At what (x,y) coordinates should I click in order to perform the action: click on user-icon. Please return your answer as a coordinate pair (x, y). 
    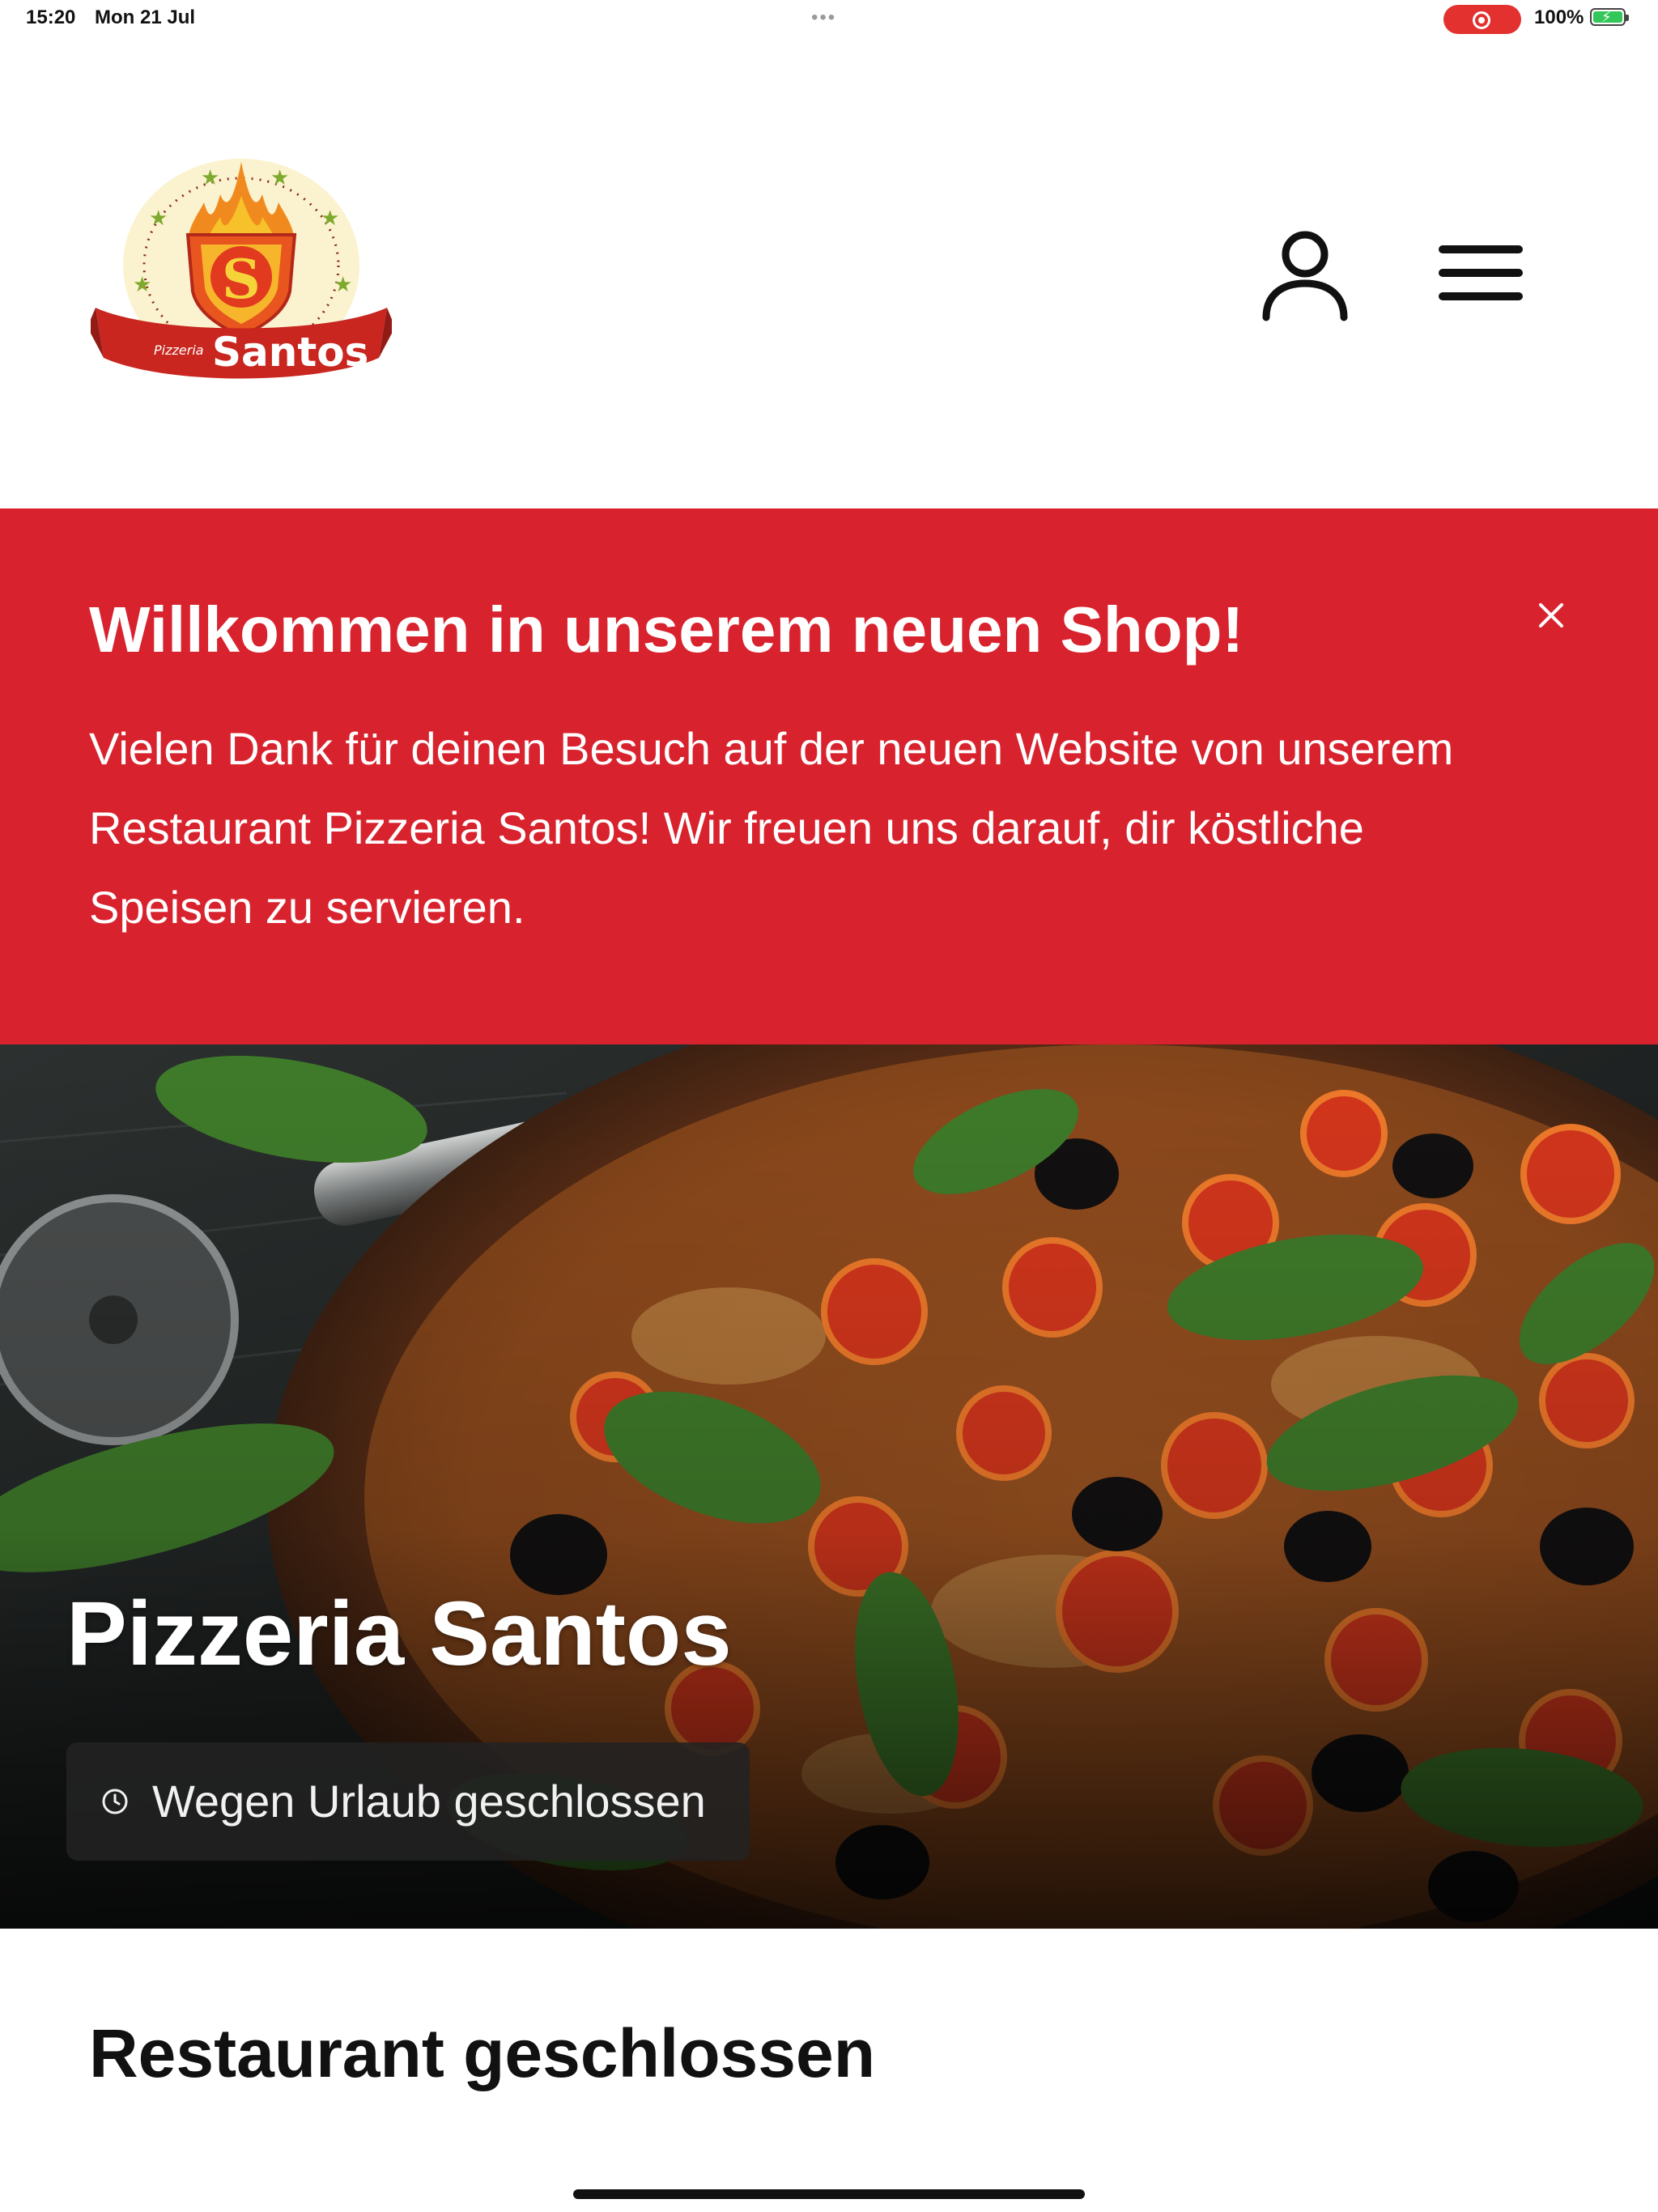
    Looking at the image, I should click on (1305, 276).